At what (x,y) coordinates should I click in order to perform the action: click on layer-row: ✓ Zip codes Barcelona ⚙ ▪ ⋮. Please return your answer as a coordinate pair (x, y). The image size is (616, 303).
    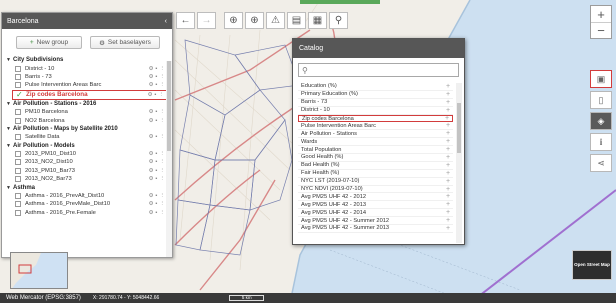
    Looking at the image, I should click on (90, 94).